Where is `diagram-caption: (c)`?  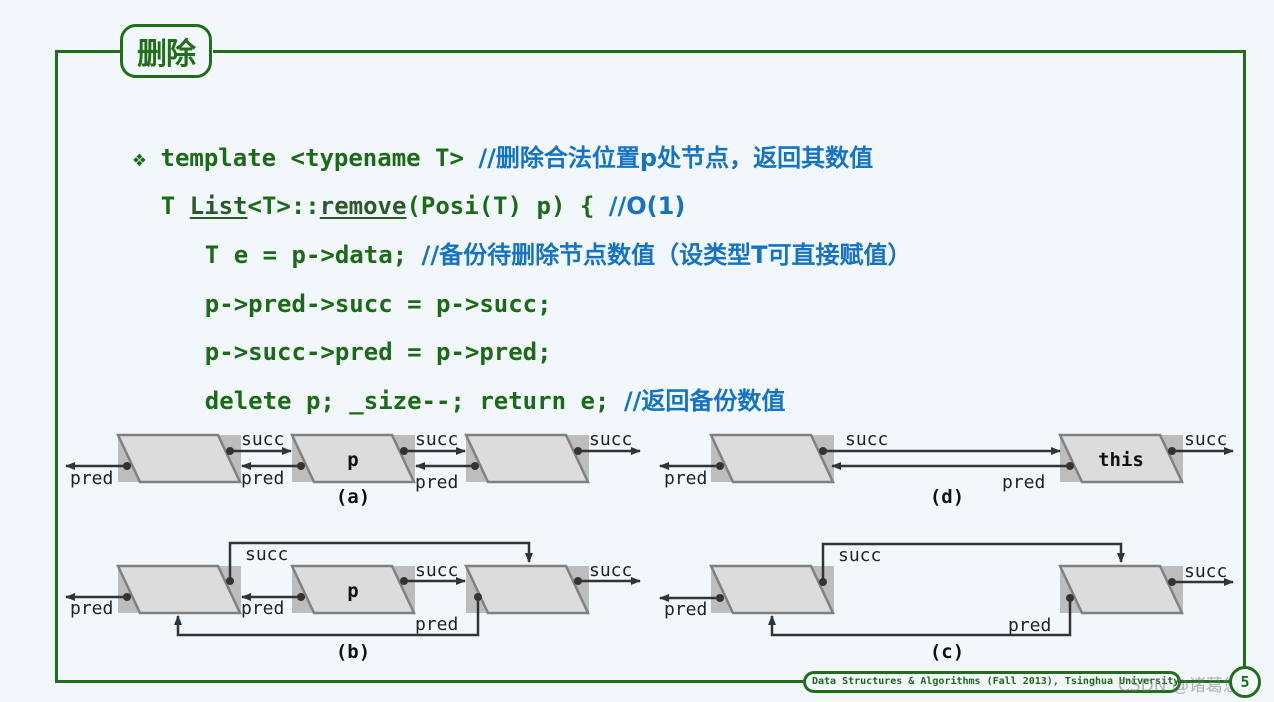 diagram-caption: (c) is located at coordinates (947, 652).